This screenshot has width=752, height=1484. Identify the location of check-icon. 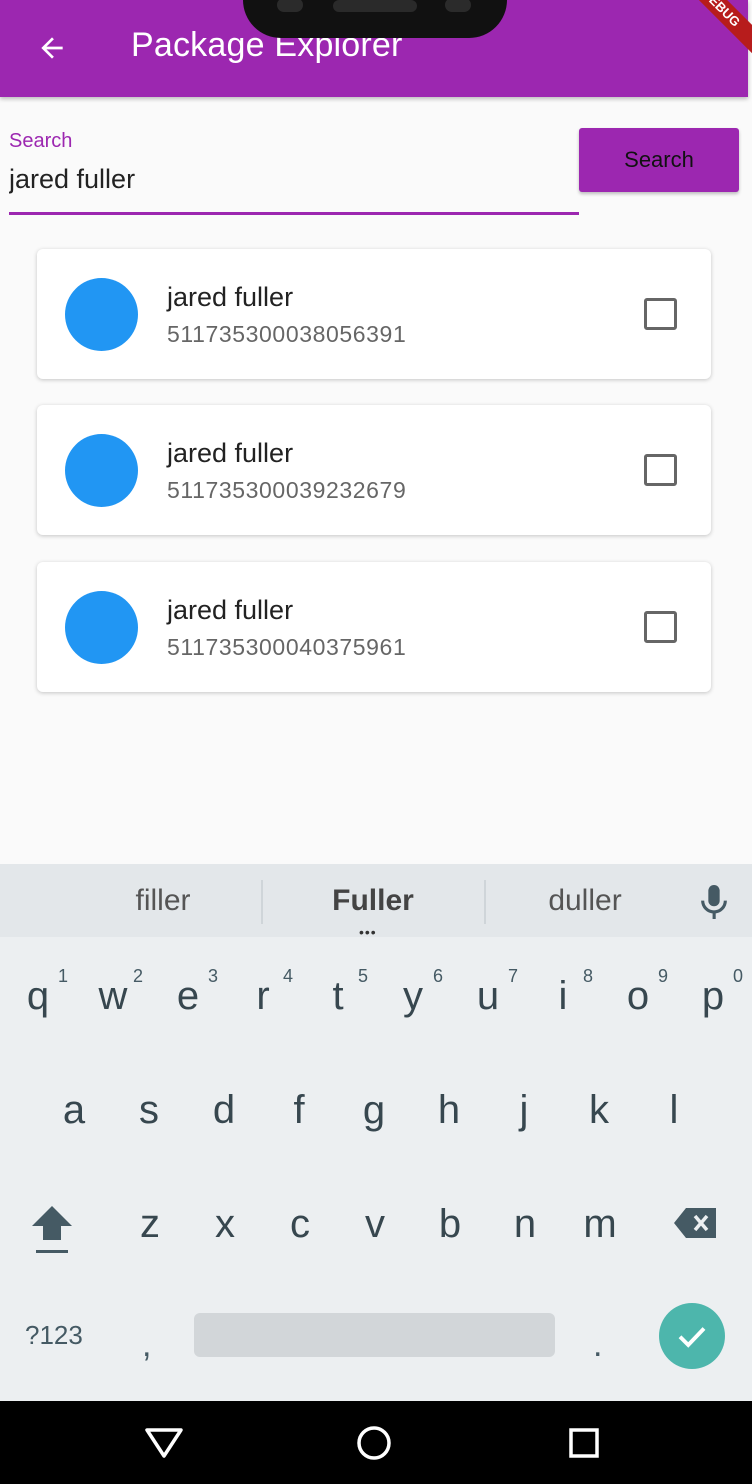
(692, 1337).